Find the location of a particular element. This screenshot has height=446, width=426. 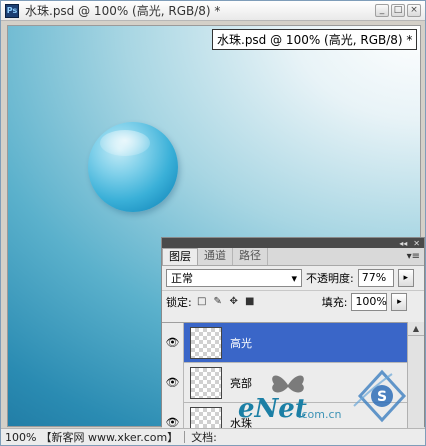

layer-row-bright: 👁 亮部 is located at coordinates (285, 382).